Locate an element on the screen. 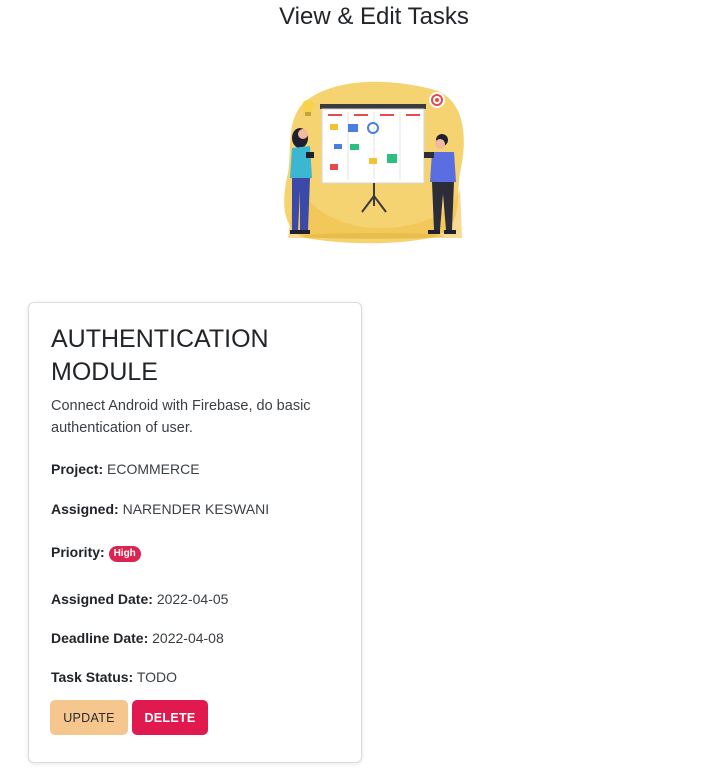 The image size is (716, 782). deadline-date-field: Deadline Date: 2022-04-08 is located at coordinates (137, 638).